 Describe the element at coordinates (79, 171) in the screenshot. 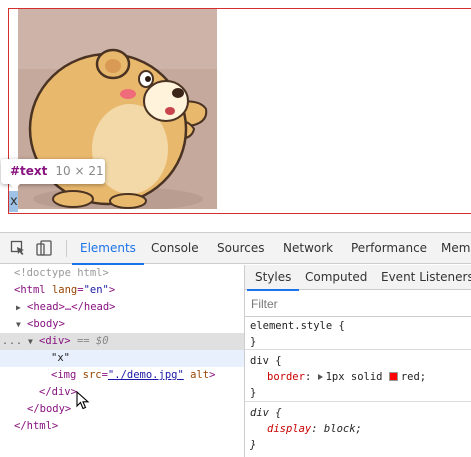

I see `tooltip-dimensions: 10 × 21` at that location.